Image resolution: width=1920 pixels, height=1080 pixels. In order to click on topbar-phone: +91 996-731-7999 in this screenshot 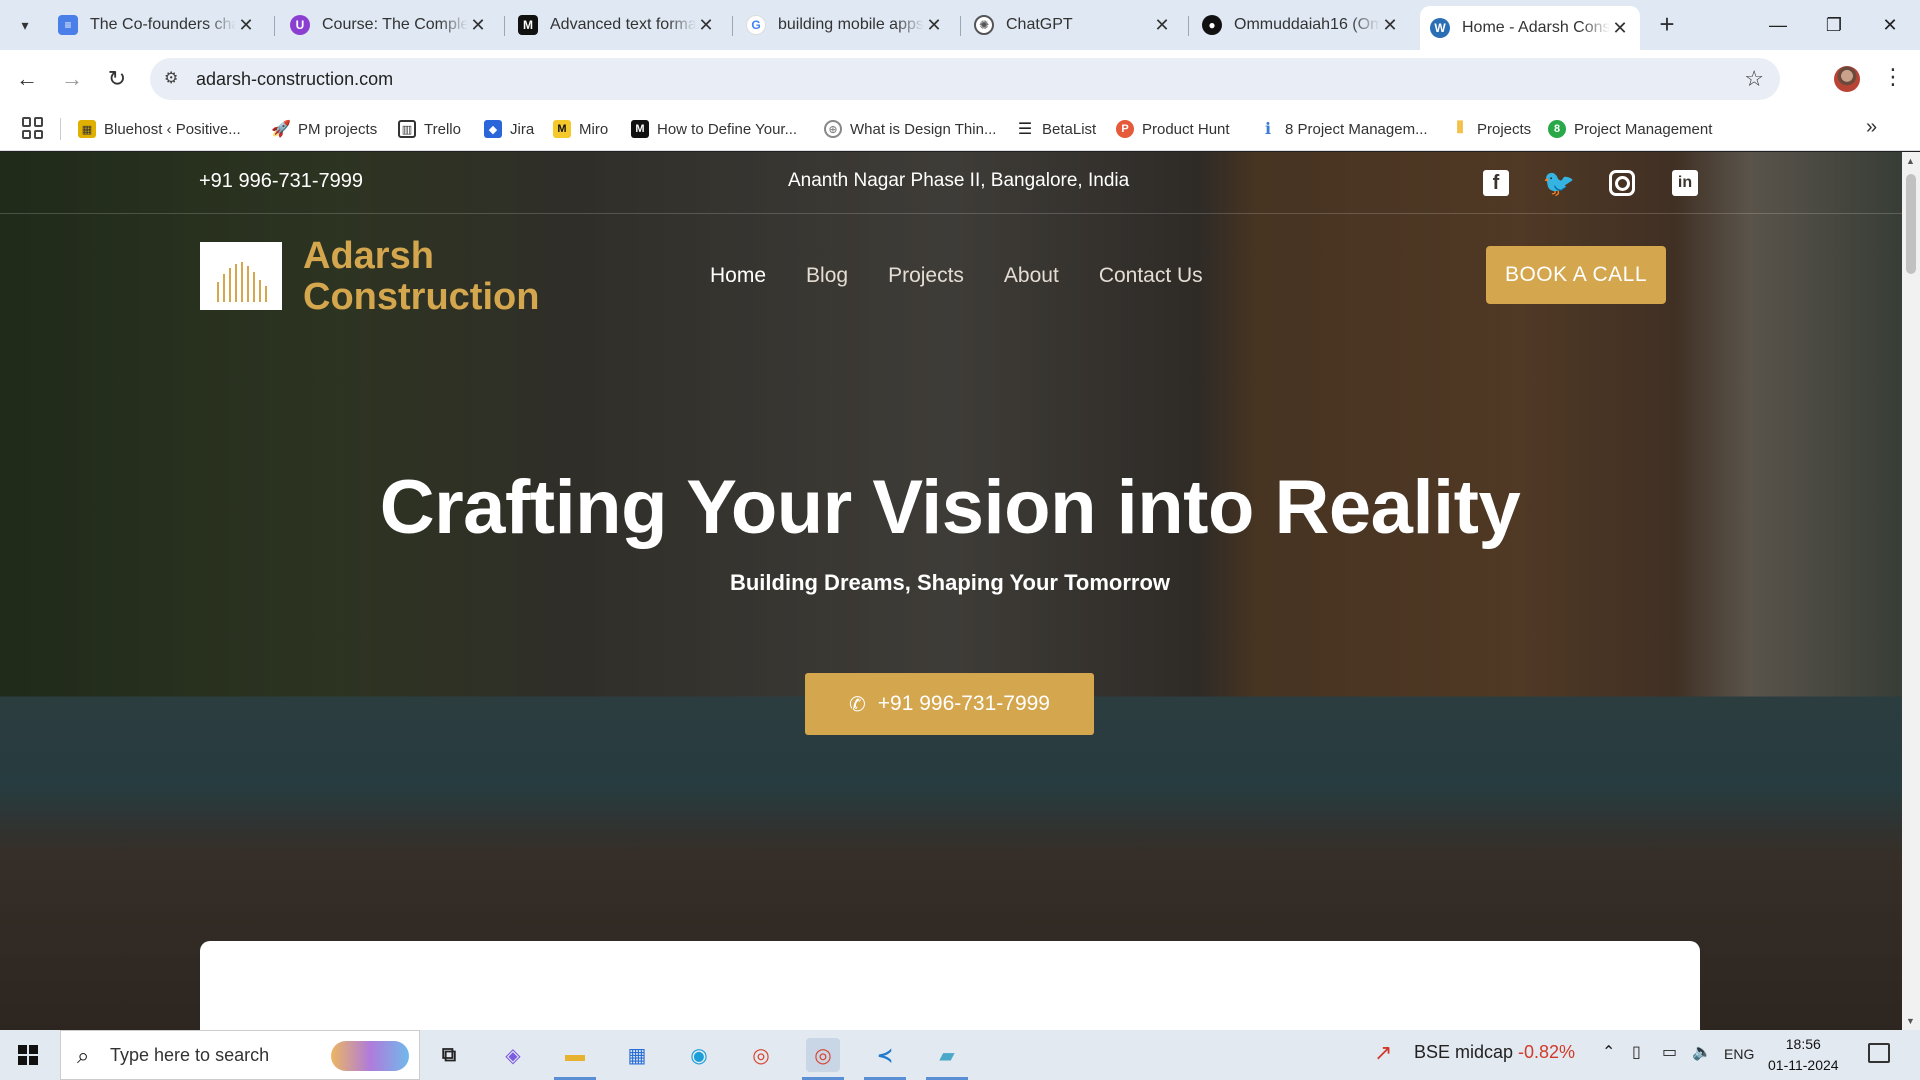, I will do `click(281, 181)`.